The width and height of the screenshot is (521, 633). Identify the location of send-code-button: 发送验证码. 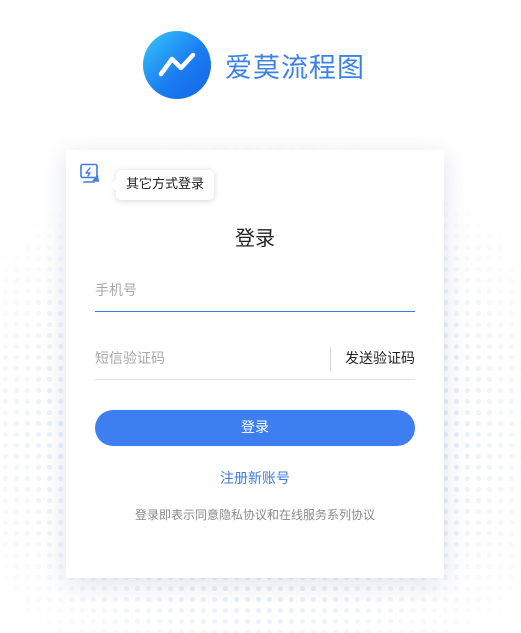
(372, 359).